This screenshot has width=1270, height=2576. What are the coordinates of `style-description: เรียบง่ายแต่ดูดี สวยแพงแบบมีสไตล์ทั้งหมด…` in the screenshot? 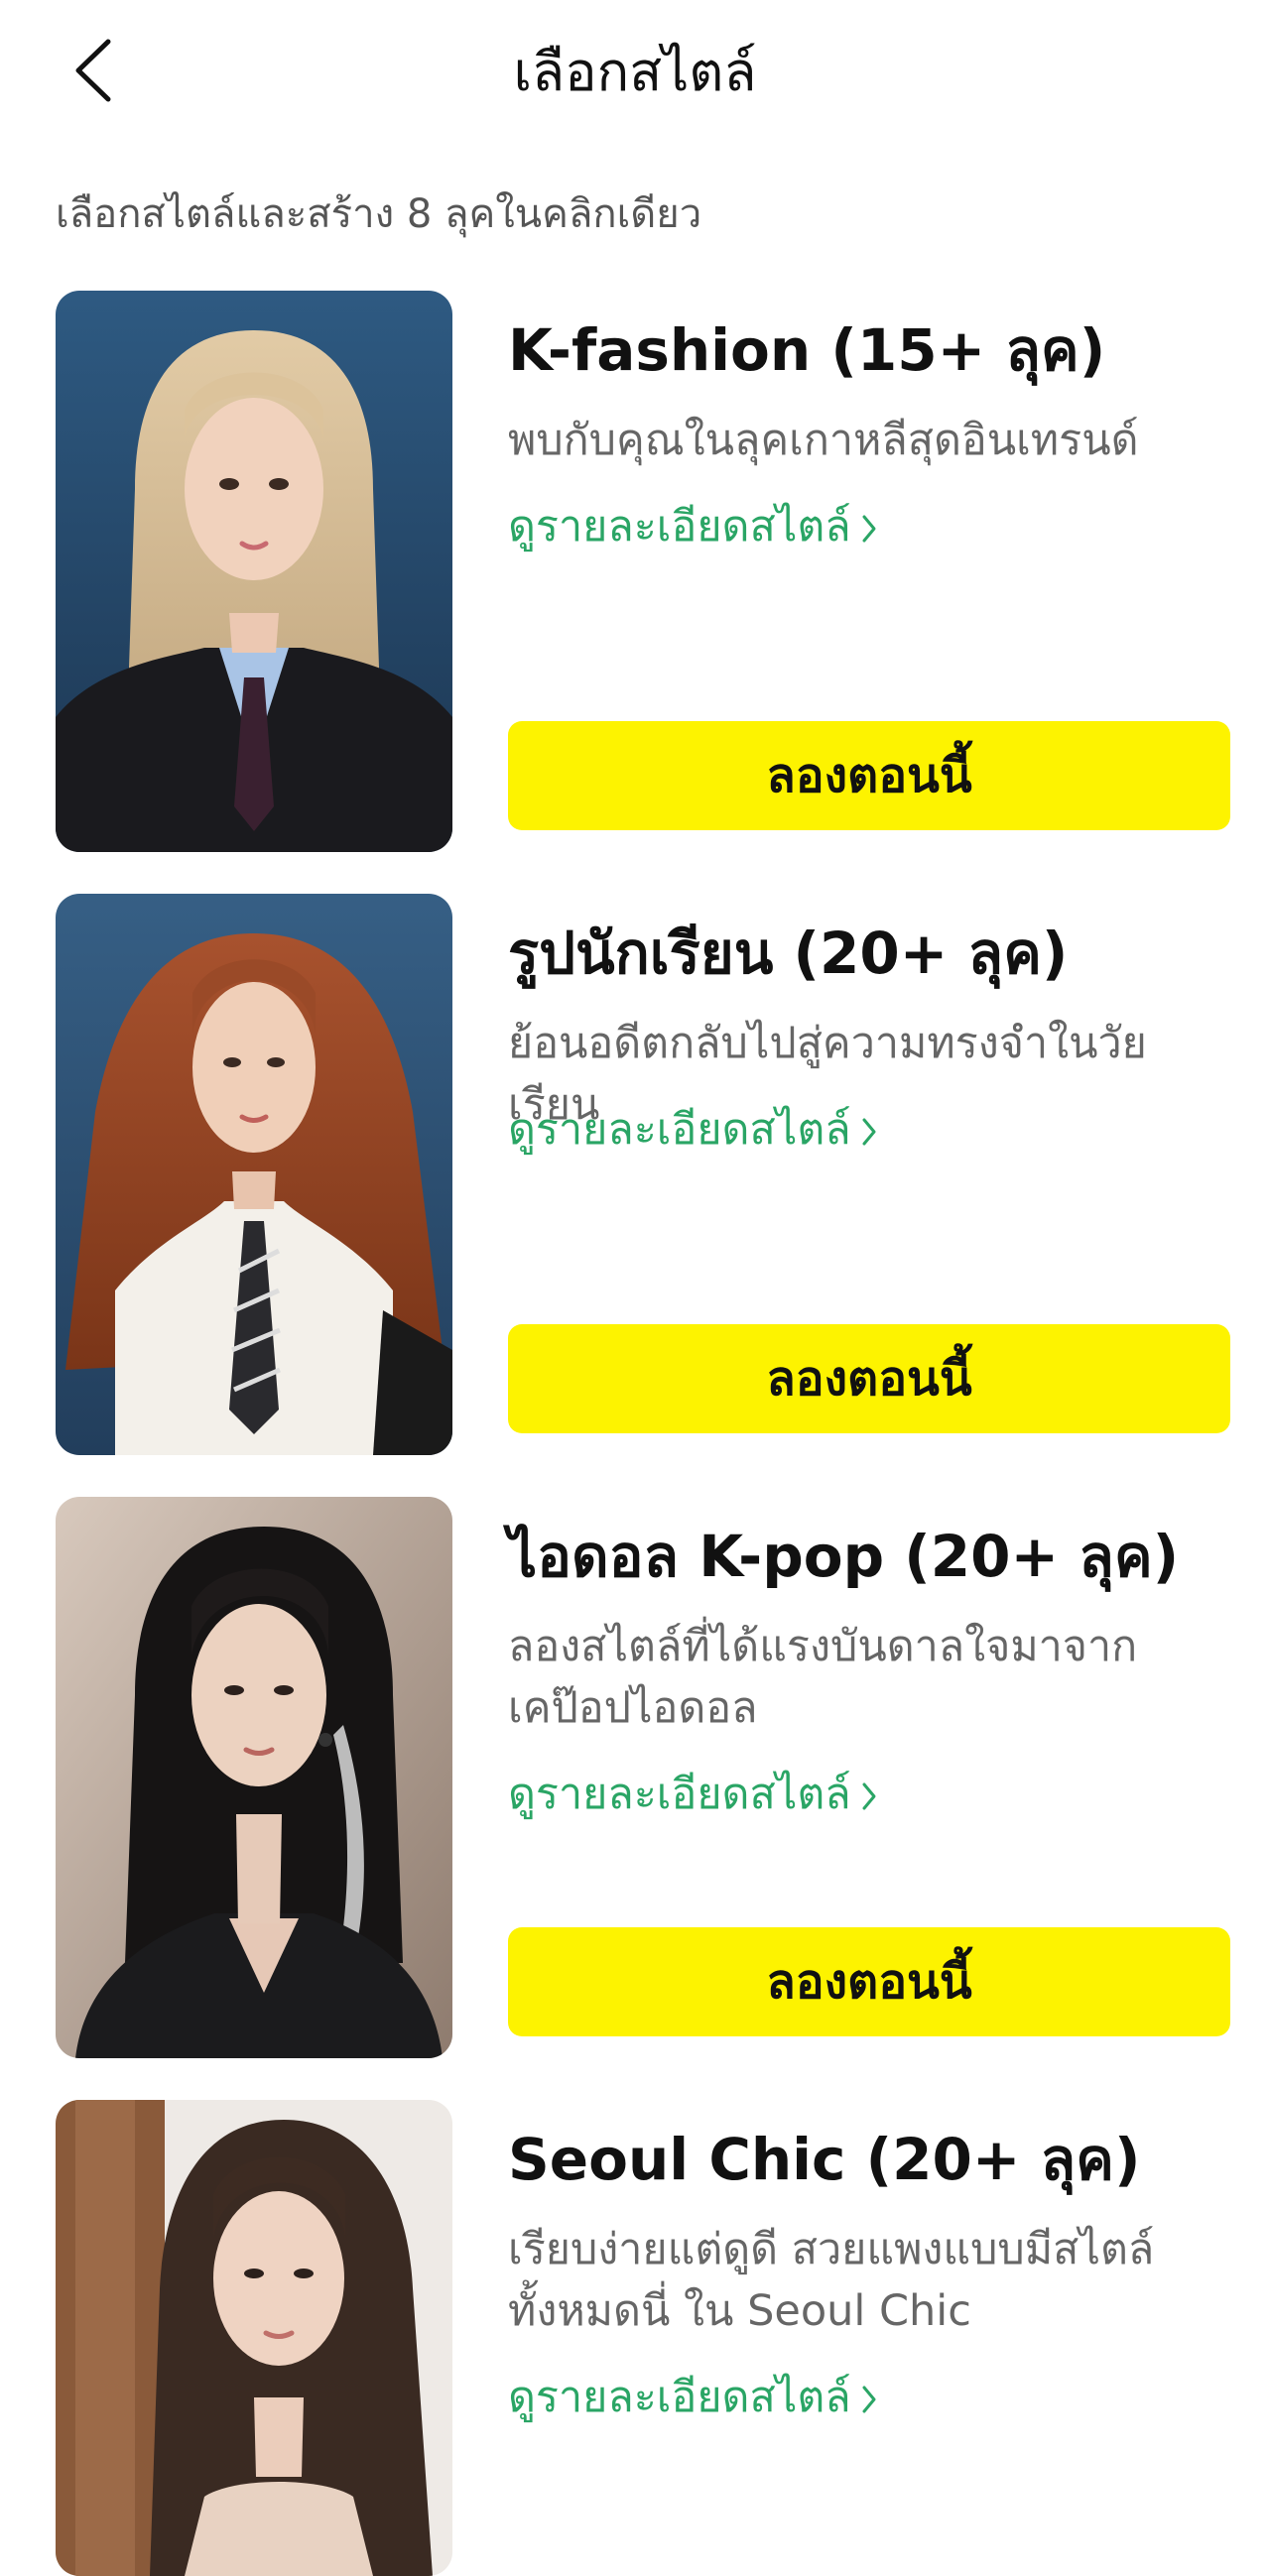 It's located at (831, 2280).